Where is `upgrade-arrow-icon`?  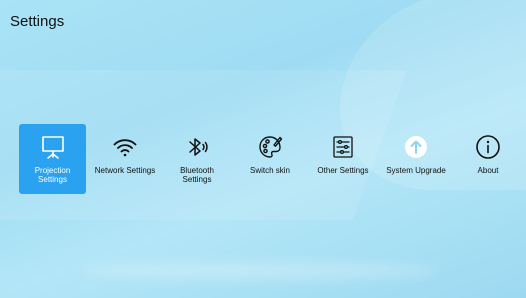 upgrade-arrow-icon is located at coordinates (416, 147).